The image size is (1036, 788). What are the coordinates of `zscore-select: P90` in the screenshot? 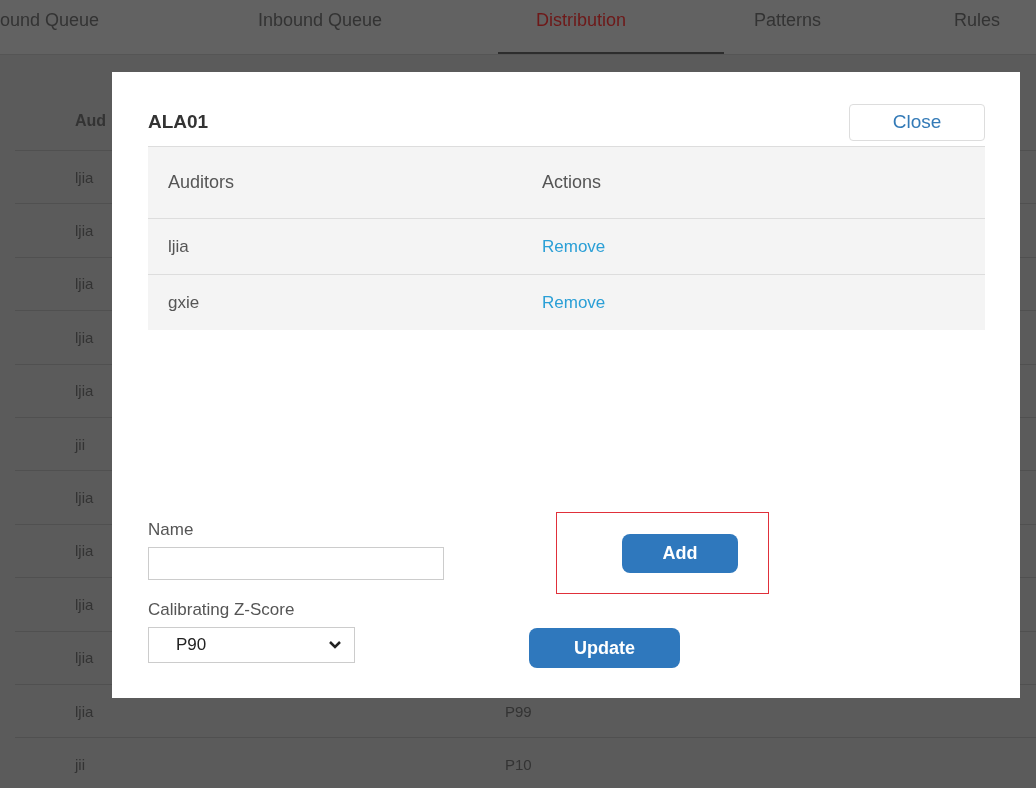 It's located at (251, 645).